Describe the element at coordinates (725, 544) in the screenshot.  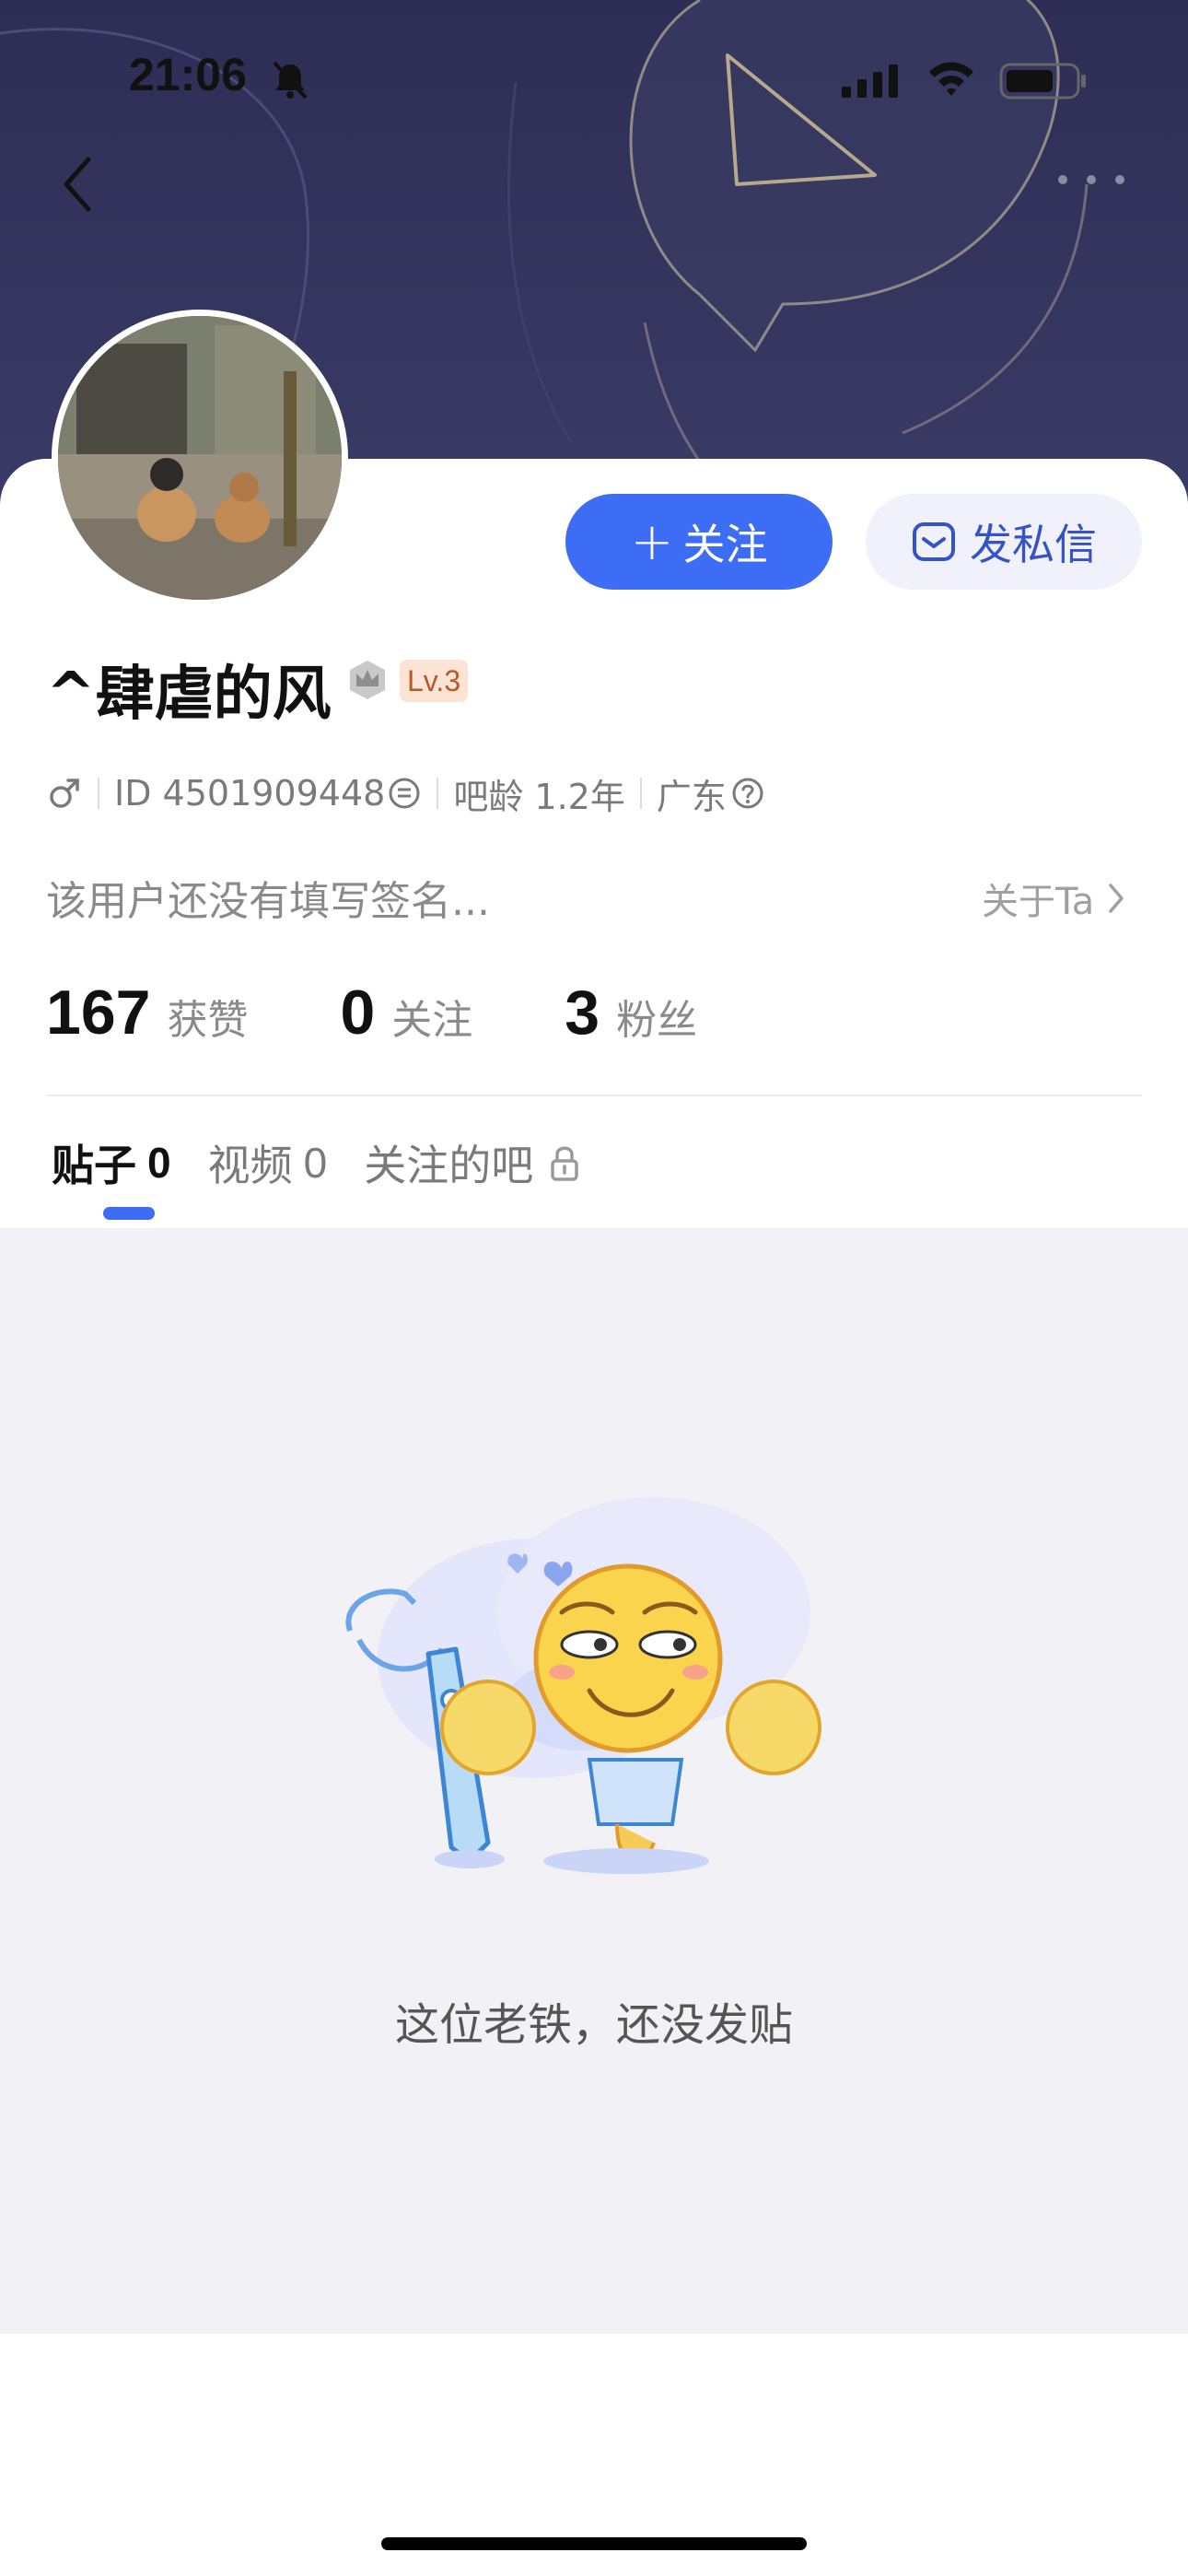
I see `follow-label: 关注` at that location.